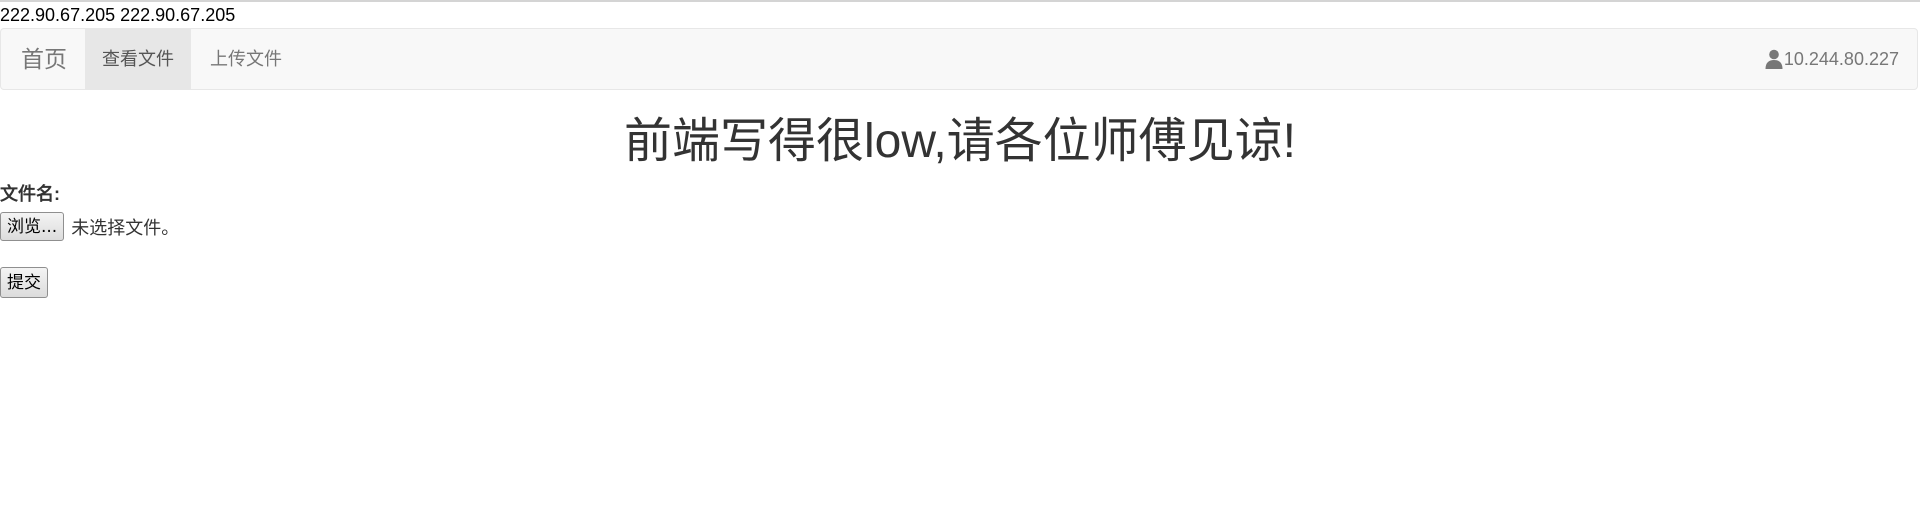  I want to click on nav-item-upload-files: 上传文件, so click(246, 59).